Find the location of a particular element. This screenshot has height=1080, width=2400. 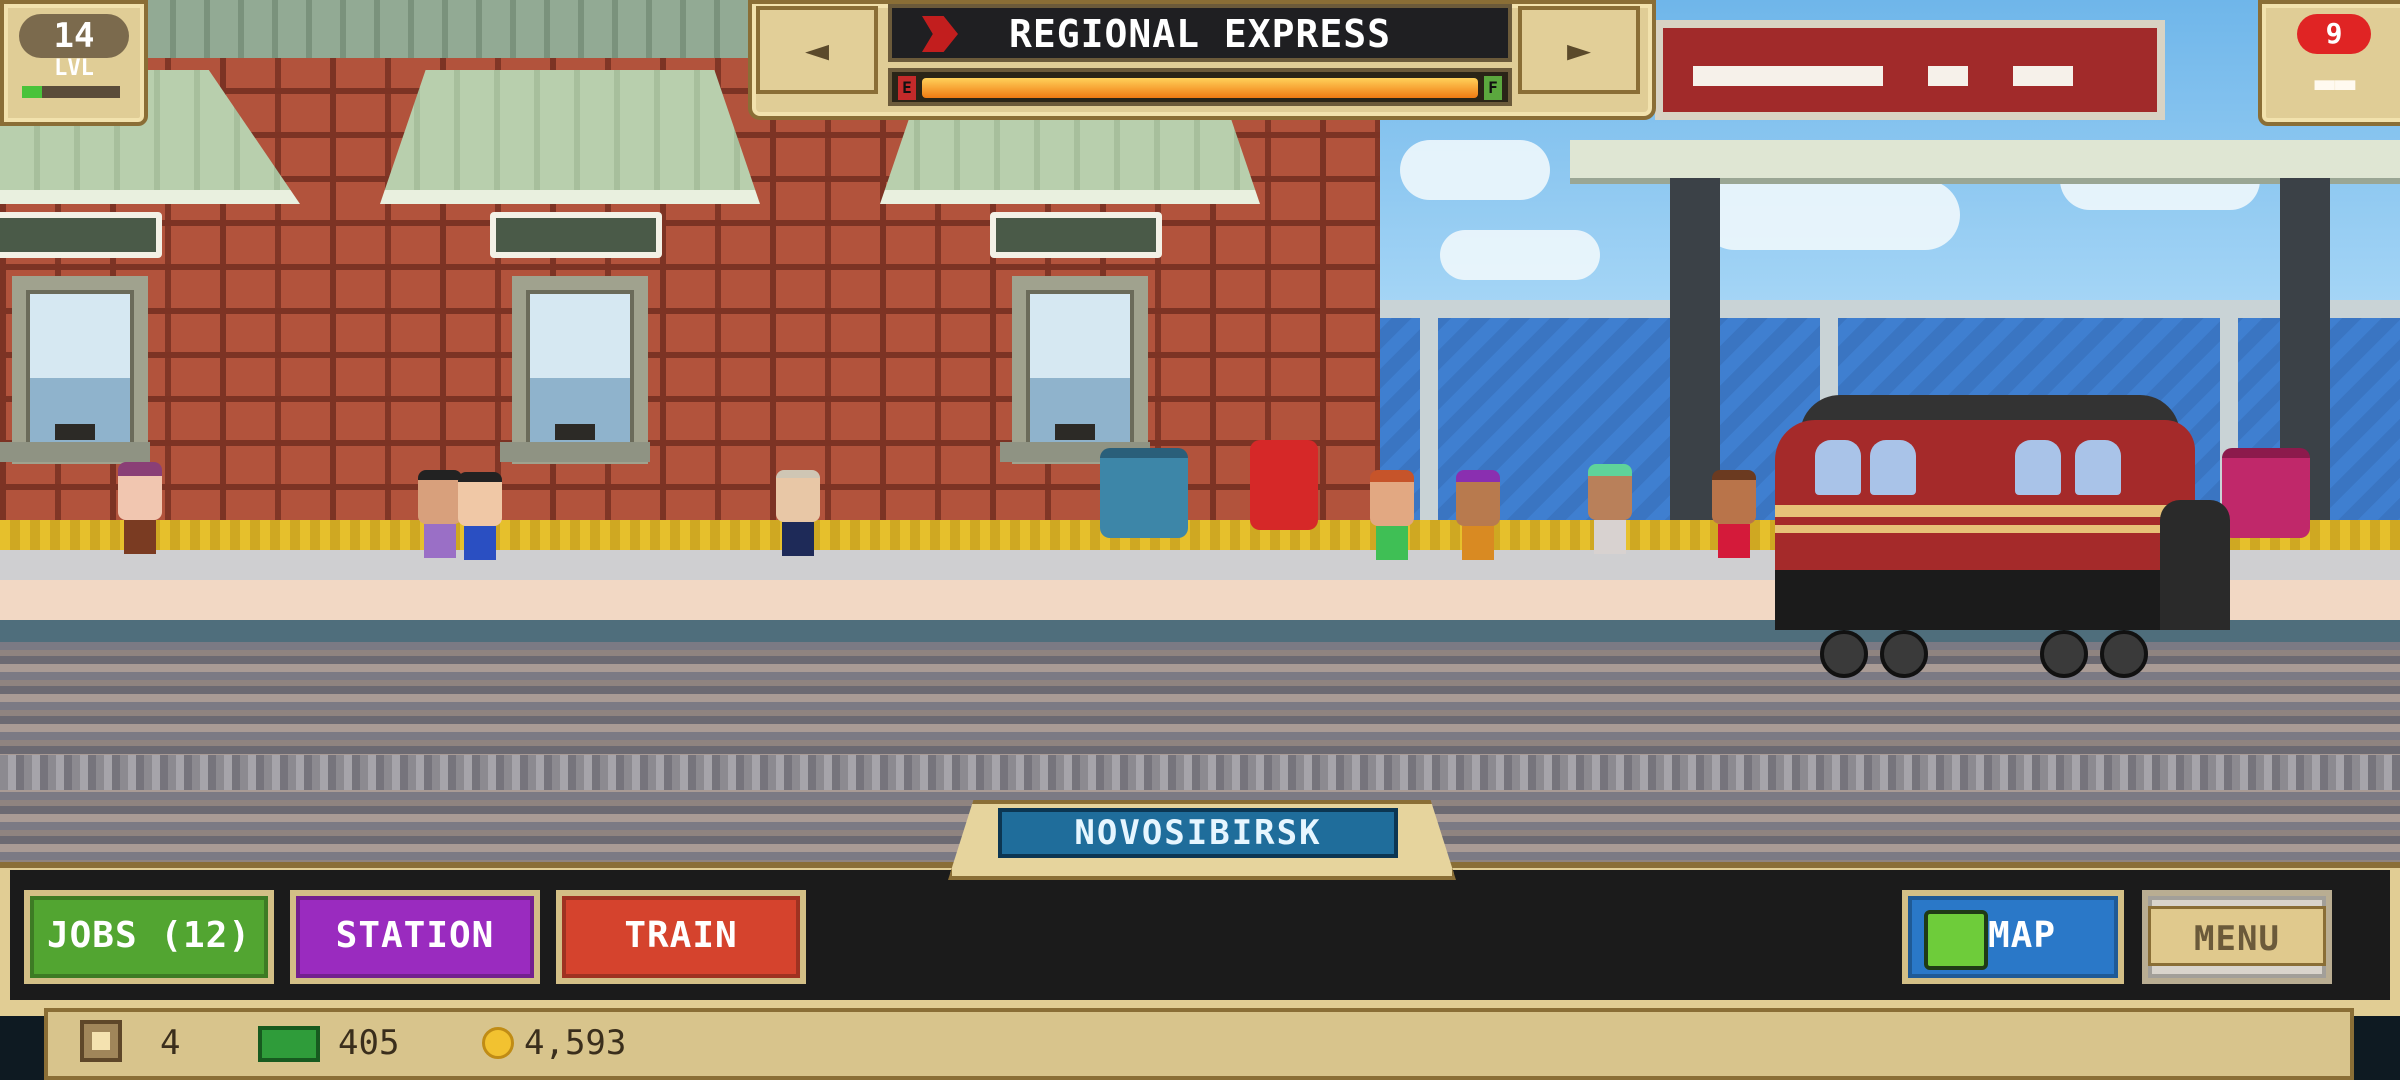

map-button-label: MAP is located at coordinates (2022, 935).